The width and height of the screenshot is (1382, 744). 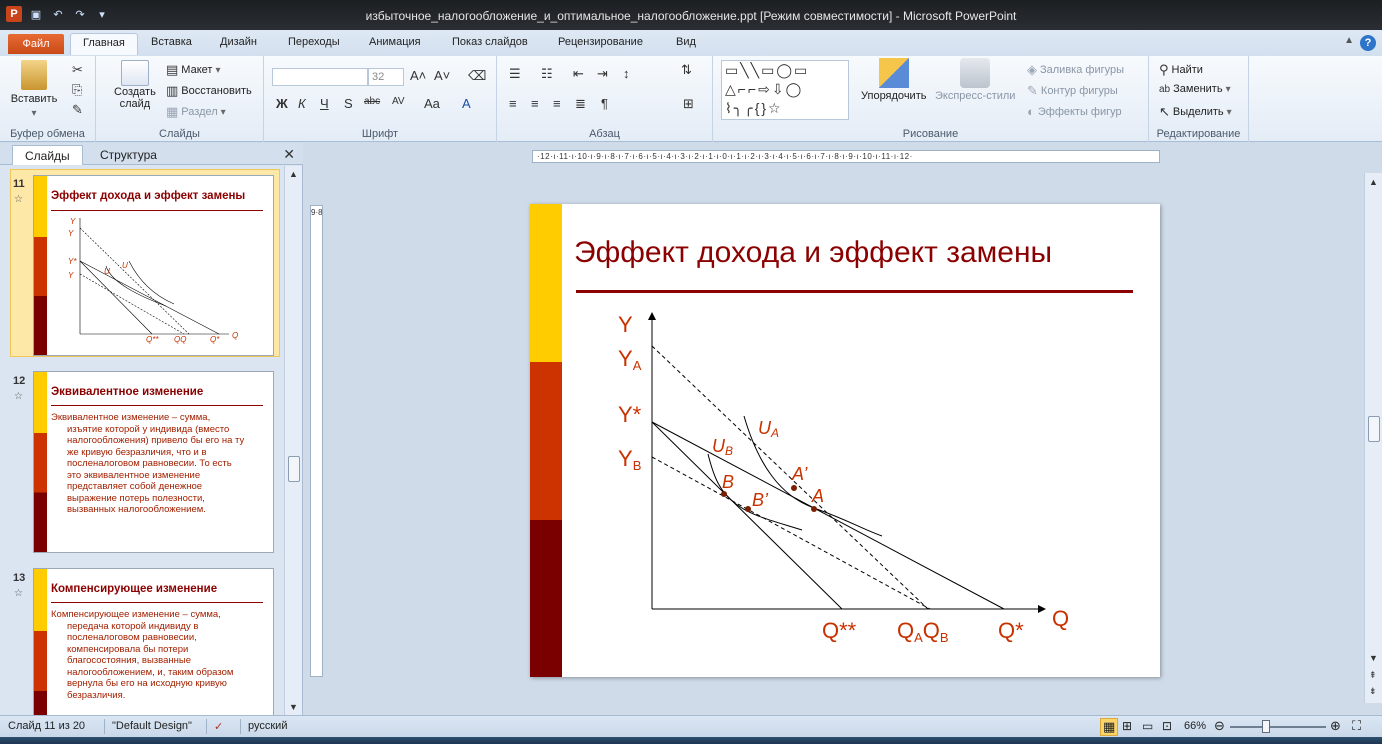 I want to click on align-right-icon: ≡, so click(x=557, y=103).